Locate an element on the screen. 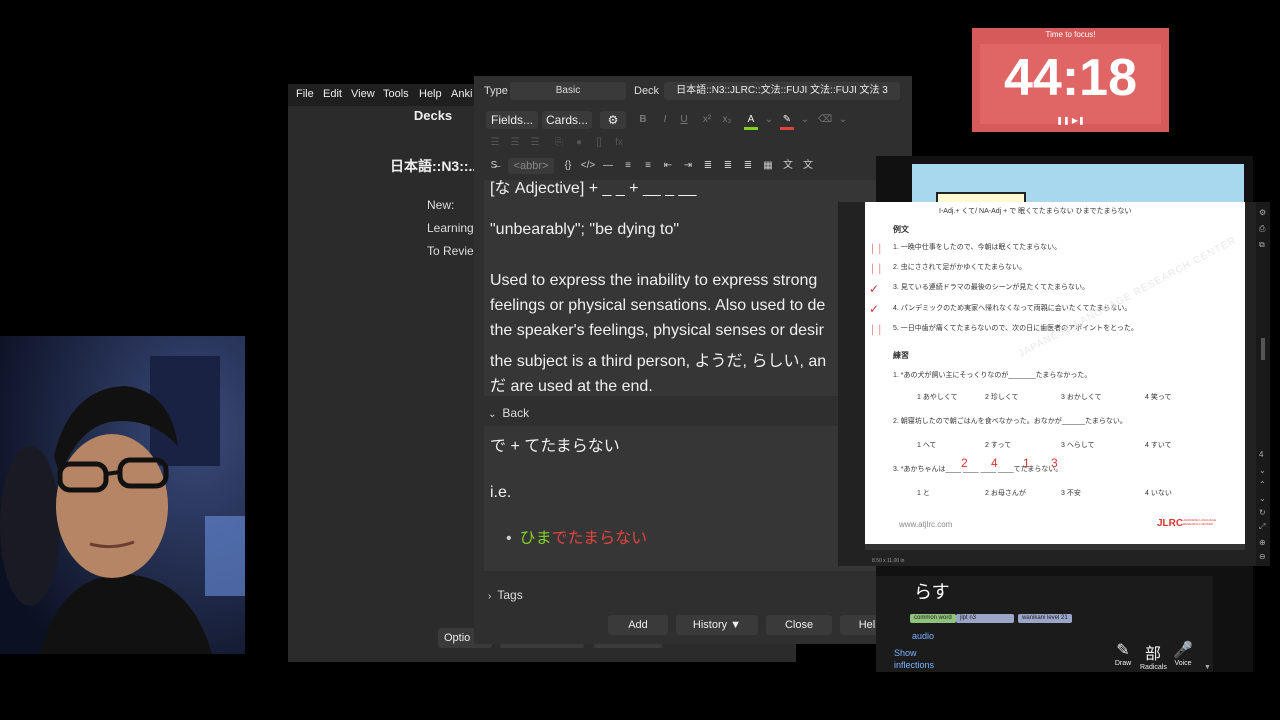 This screenshot has width=1280, height=720. menu-edit: Edit is located at coordinates (332, 94).